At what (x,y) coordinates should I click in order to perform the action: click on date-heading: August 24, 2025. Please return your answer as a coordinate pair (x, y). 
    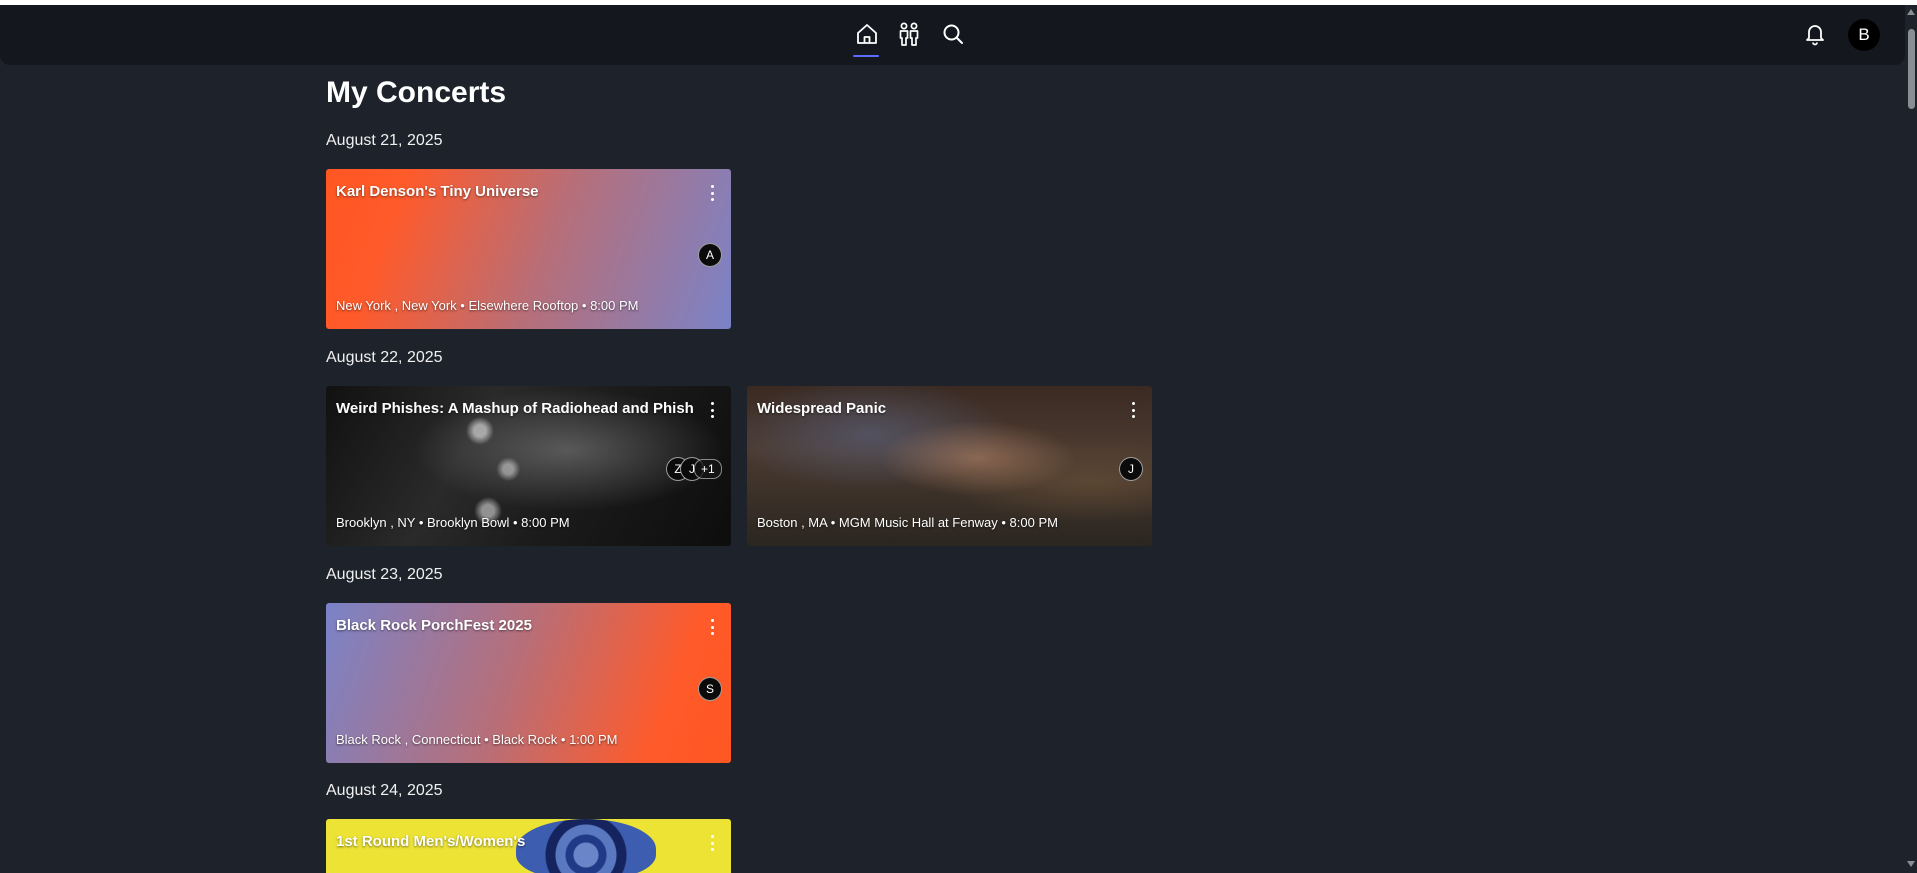
    Looking at the image, I should click on (384, 790).